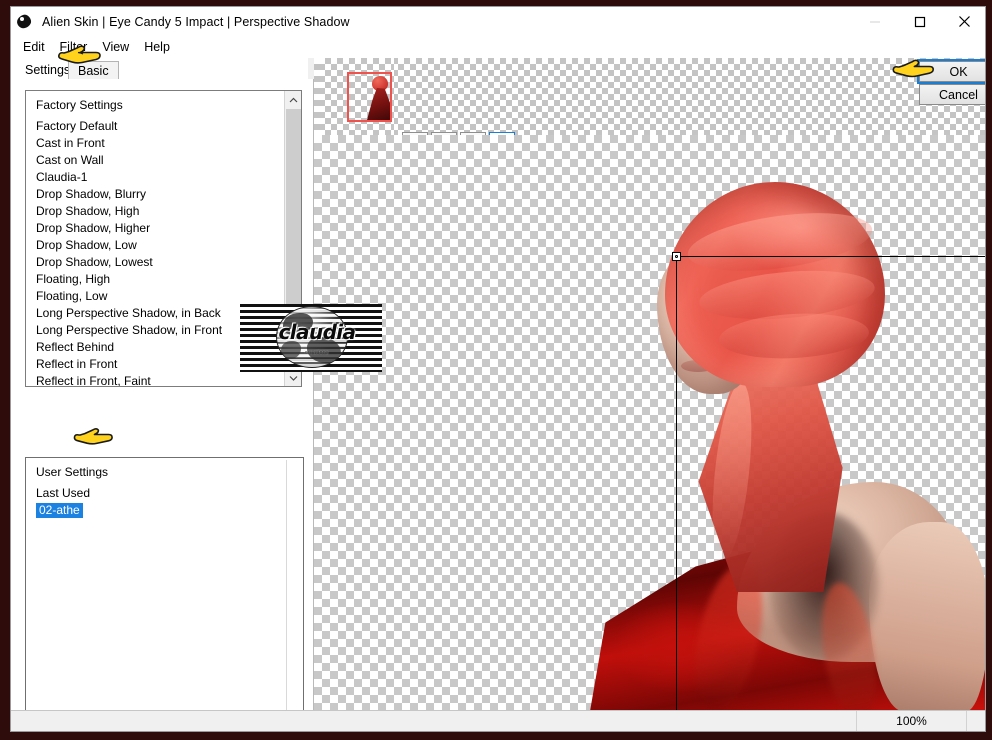  I want to click on list-item: Drop Shadow, High, so click(155, 211).